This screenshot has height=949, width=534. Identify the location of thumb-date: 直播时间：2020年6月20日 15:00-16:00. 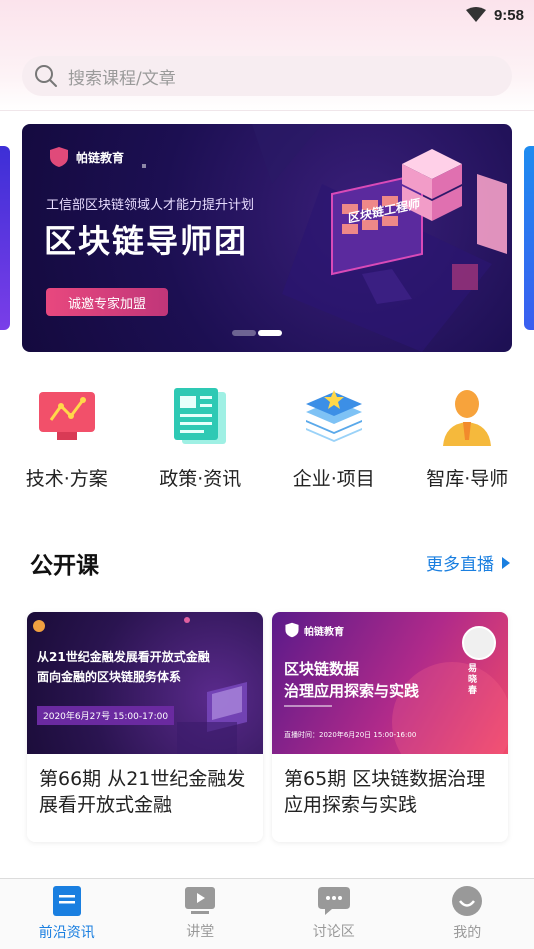
(350, 735).